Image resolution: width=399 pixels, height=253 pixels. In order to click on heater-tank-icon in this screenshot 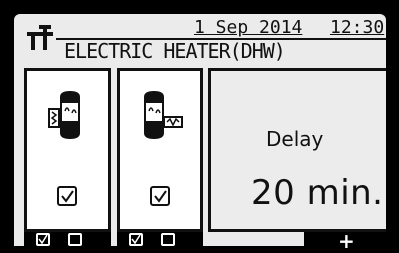, I will do `click(64, 115)`.